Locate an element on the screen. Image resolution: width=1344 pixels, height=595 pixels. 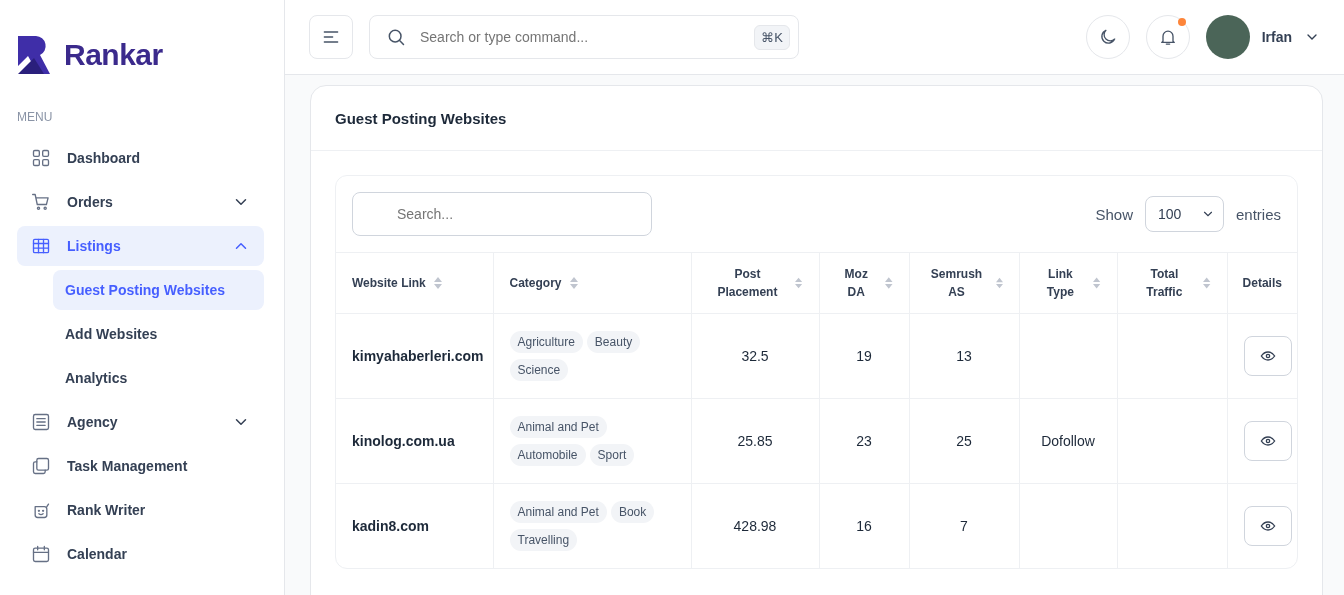
category-tag: Travelling is located at coordinates (543, 540).